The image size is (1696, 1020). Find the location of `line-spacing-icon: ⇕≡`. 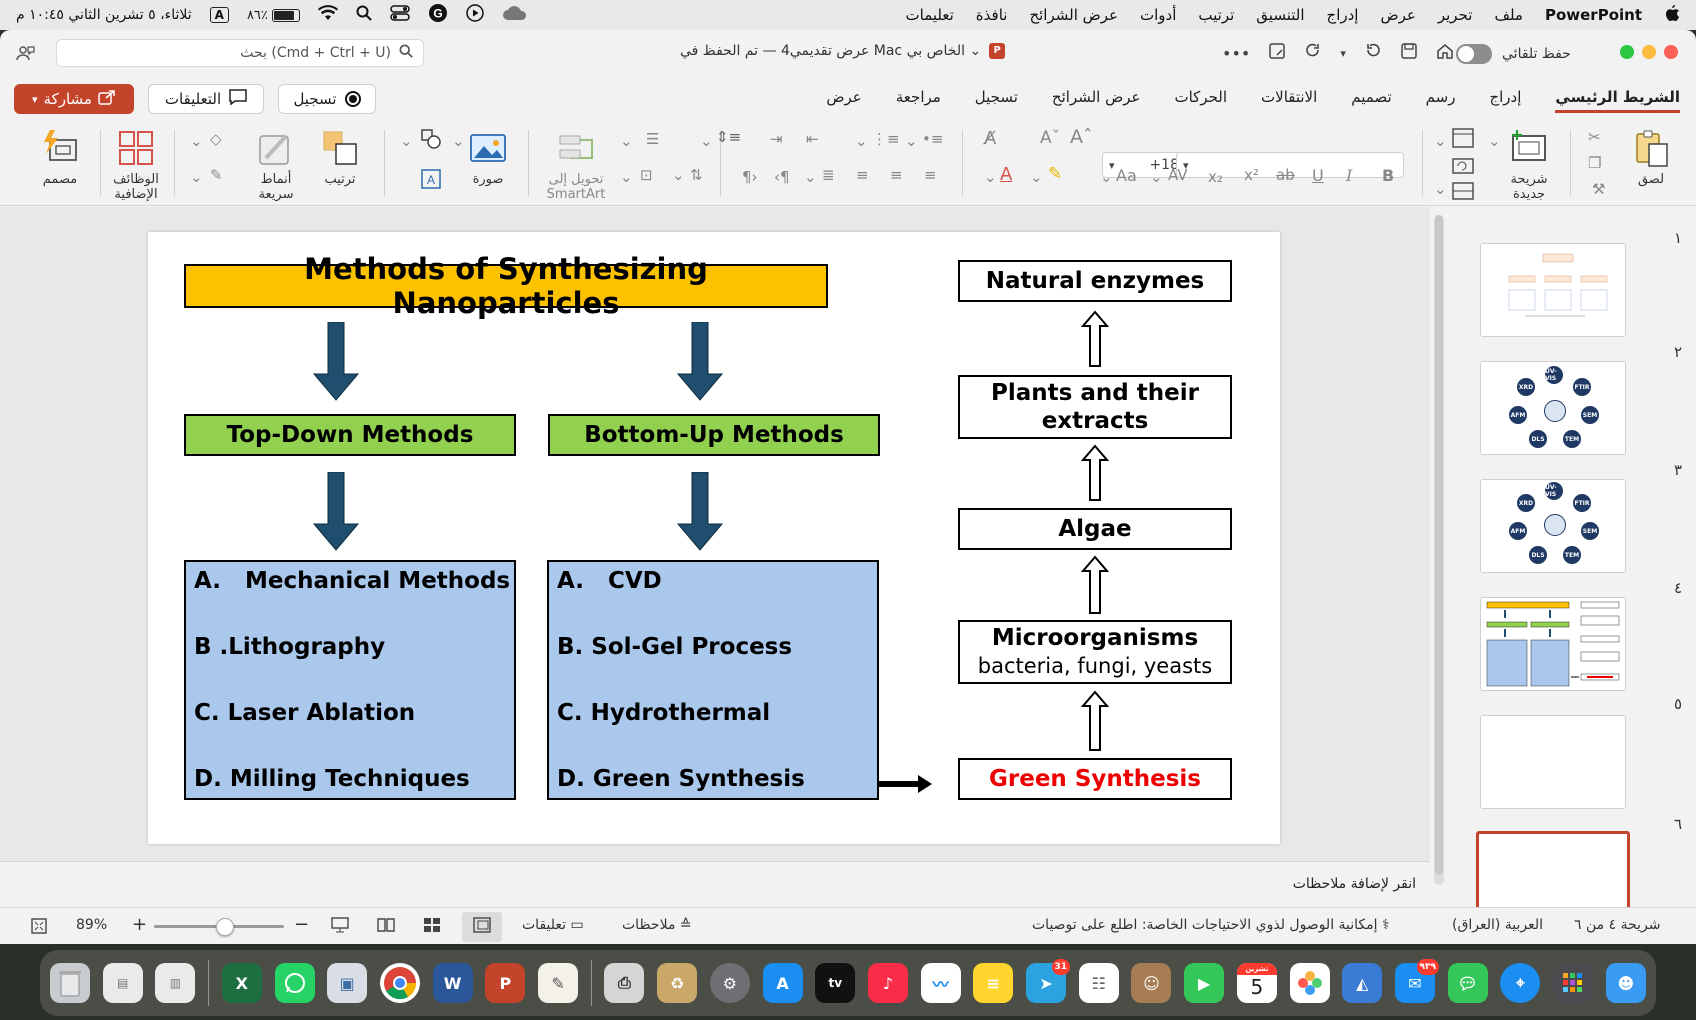

line-spacing-icon: ⇕≡ is located at coordinates (728, 137).